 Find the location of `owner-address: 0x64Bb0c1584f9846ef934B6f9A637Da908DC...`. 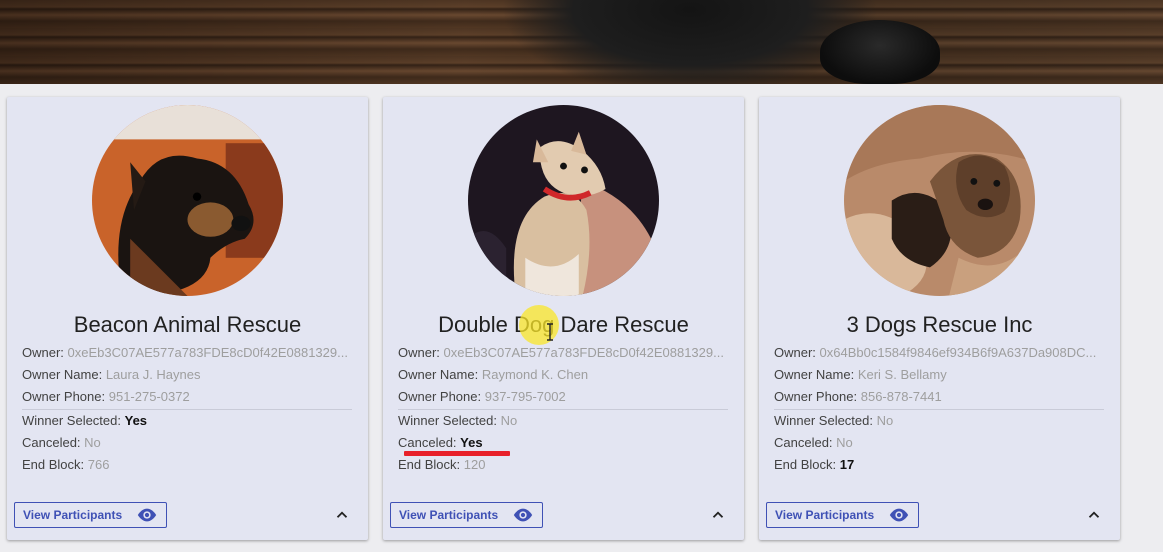

owner-address: 0x64Bb0c1584f9846ef934B6f9A637Da908DC... is located at coordinates (958, 352).